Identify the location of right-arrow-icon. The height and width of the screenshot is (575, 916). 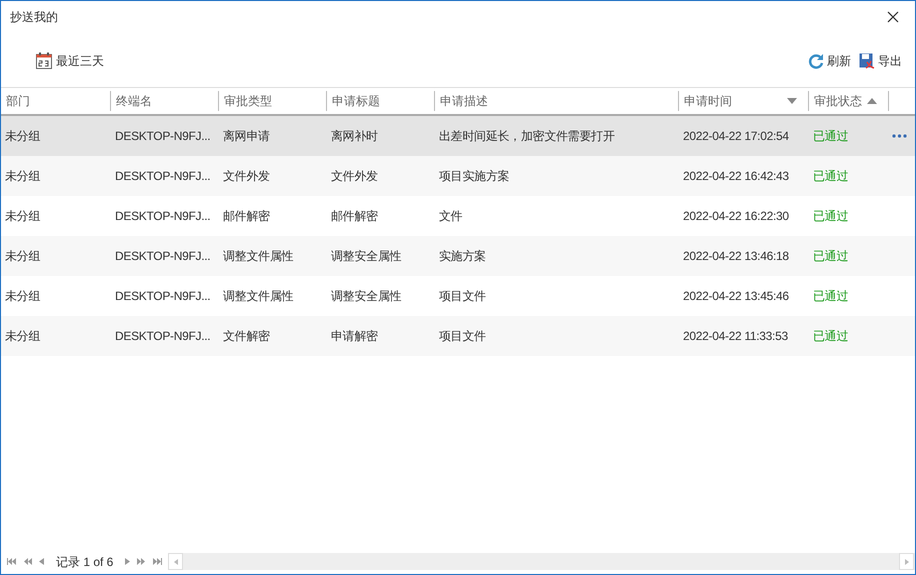
(906, 561).